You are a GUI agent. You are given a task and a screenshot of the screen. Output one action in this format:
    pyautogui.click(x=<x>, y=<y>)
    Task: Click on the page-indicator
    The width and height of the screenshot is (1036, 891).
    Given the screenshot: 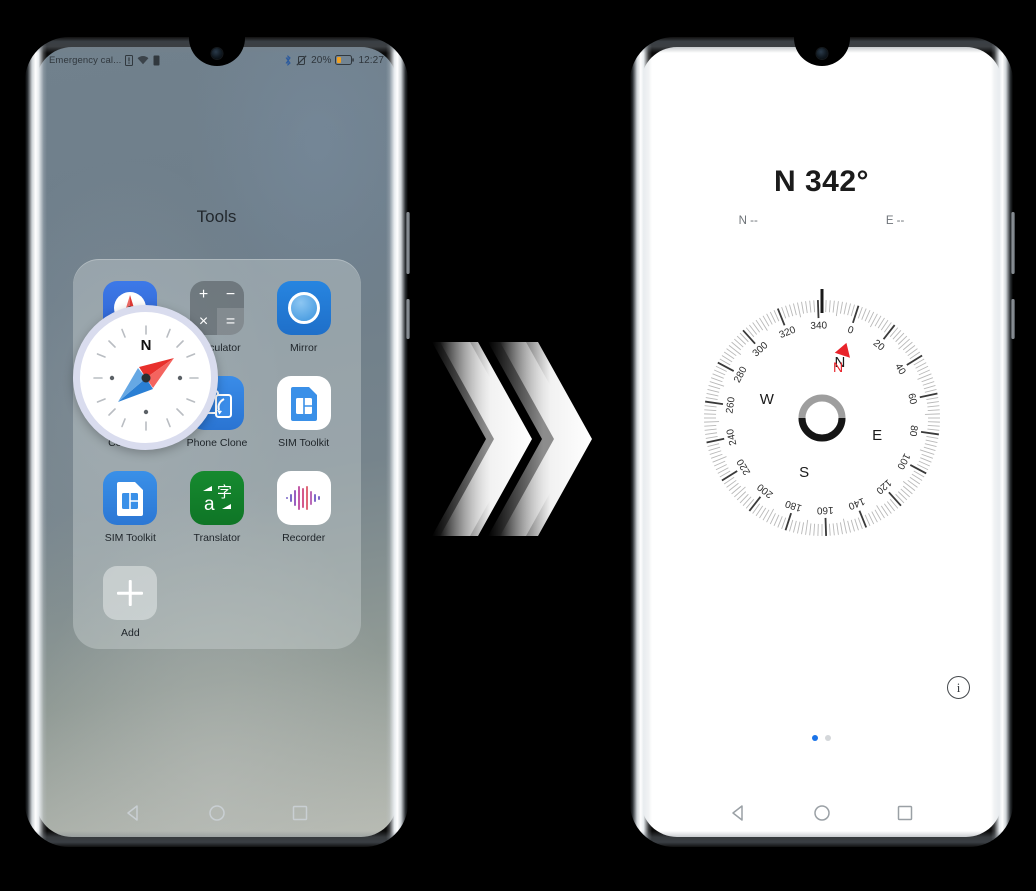 What is the action you would take?
    pyautogui.click(x=821, y=738)
    